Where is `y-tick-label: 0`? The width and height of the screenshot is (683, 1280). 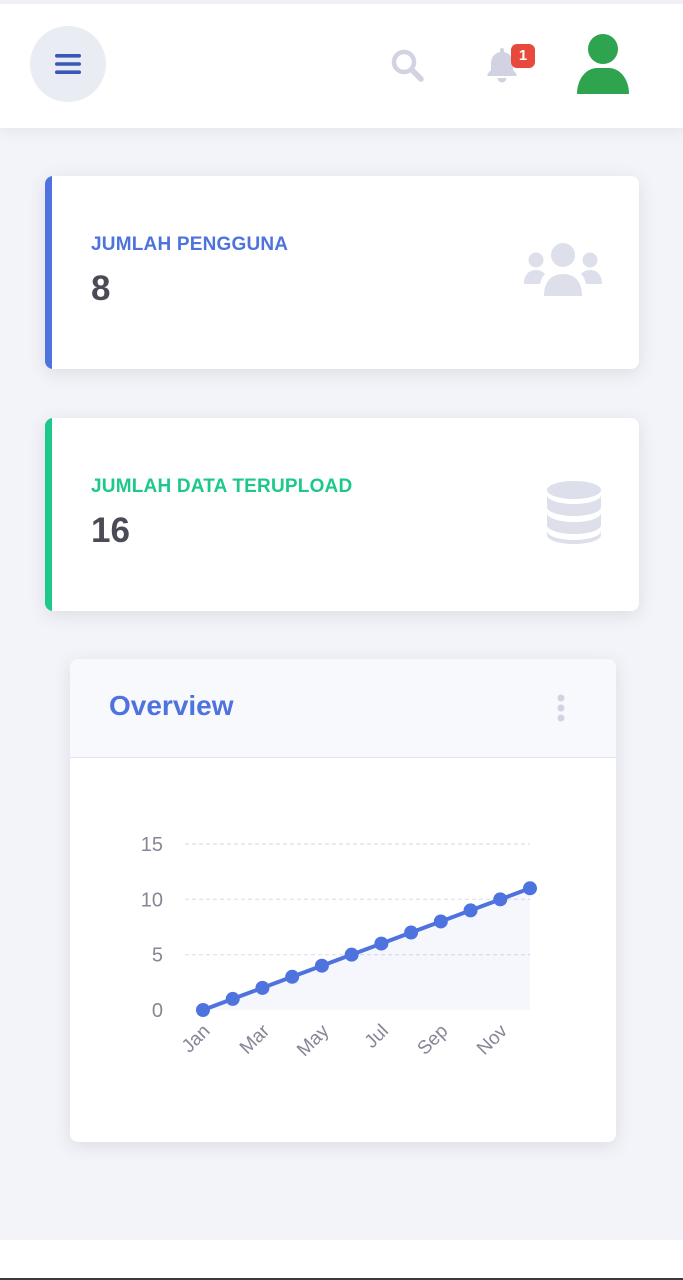 y-tick-label: 0 is located at coordinates (157, 1011).